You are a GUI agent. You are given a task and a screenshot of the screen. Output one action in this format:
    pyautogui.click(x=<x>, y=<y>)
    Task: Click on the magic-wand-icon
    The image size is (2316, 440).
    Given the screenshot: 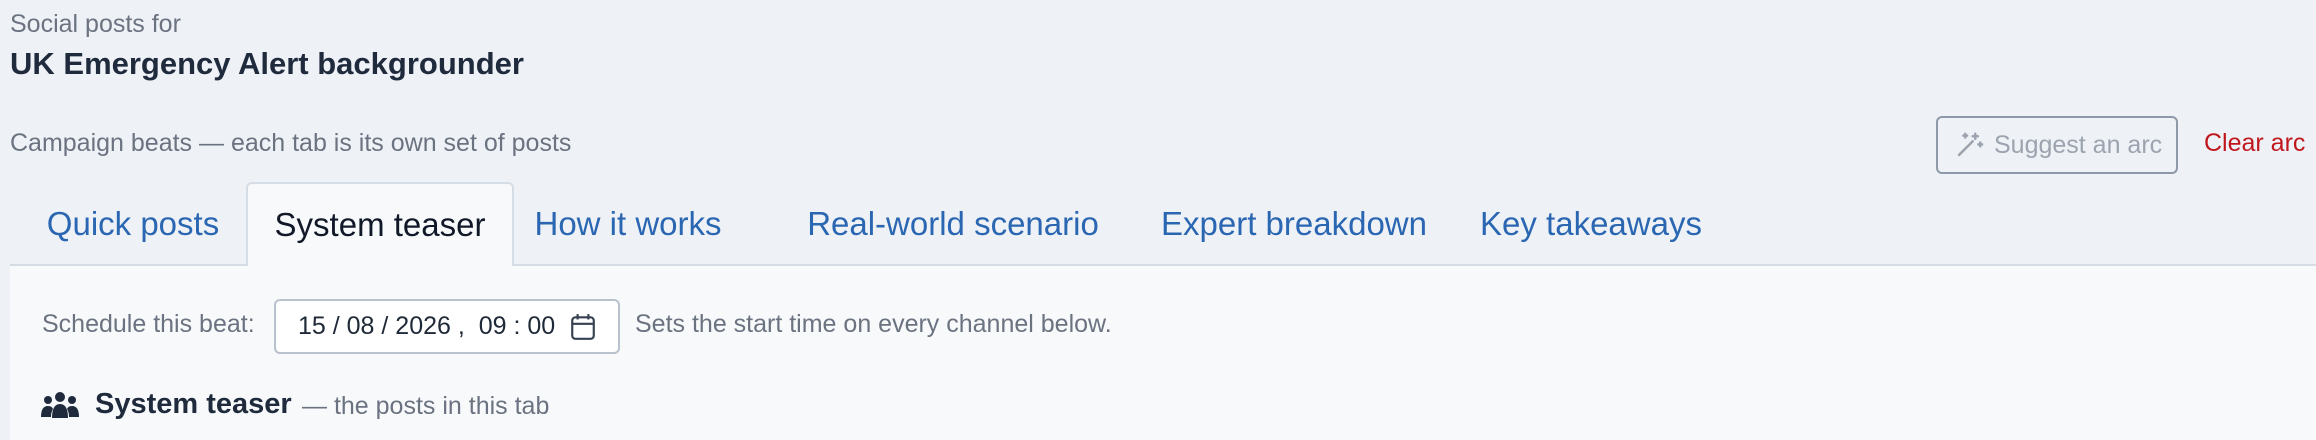 What is the action you would take?
    pyautogui.click(x=1970, y=144)
    